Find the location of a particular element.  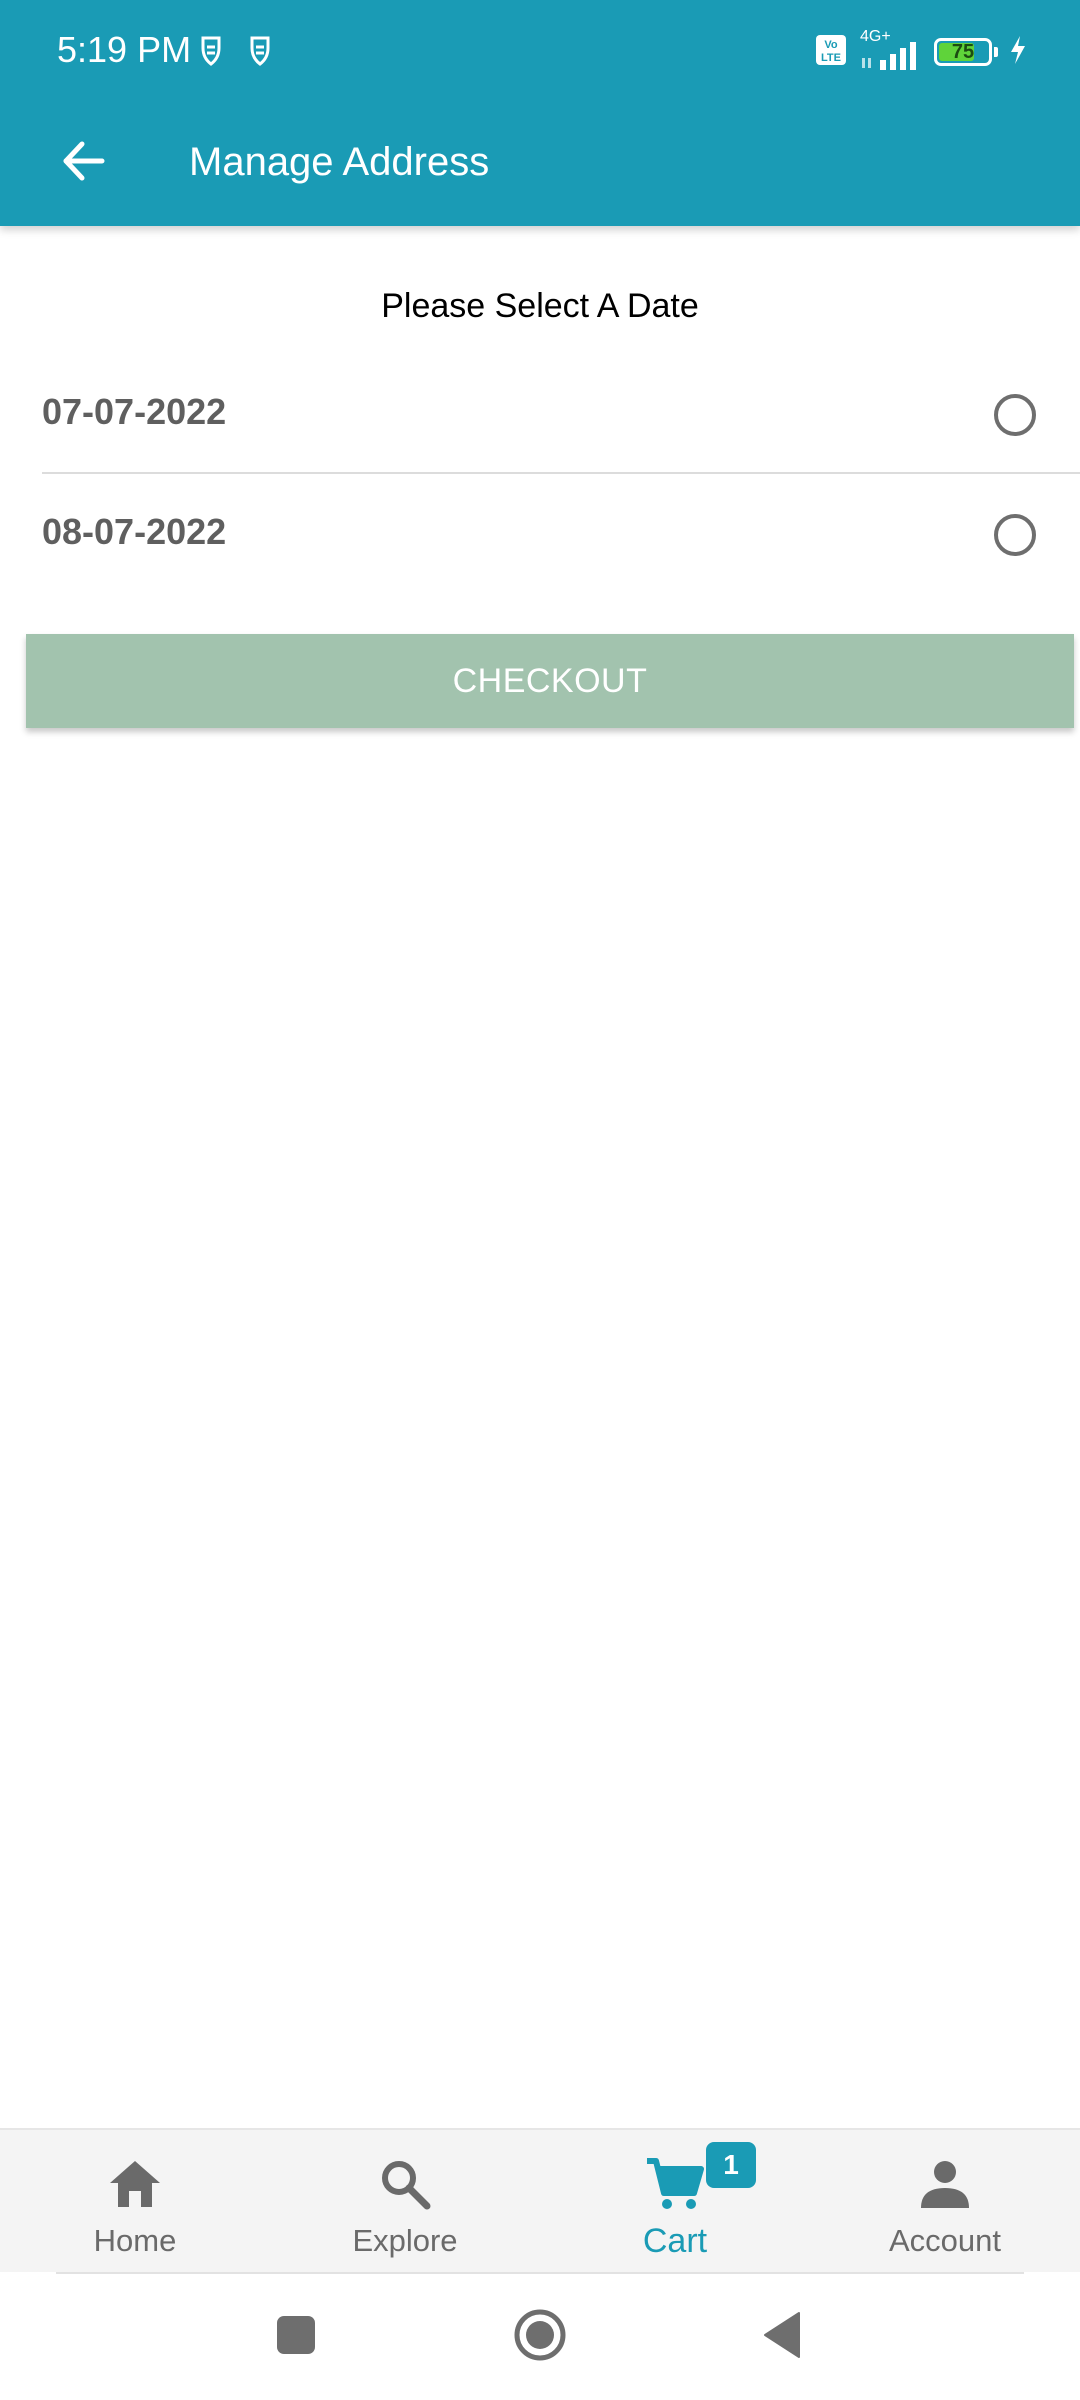

battery-icon: 75 is located at coordinates (963, 52).